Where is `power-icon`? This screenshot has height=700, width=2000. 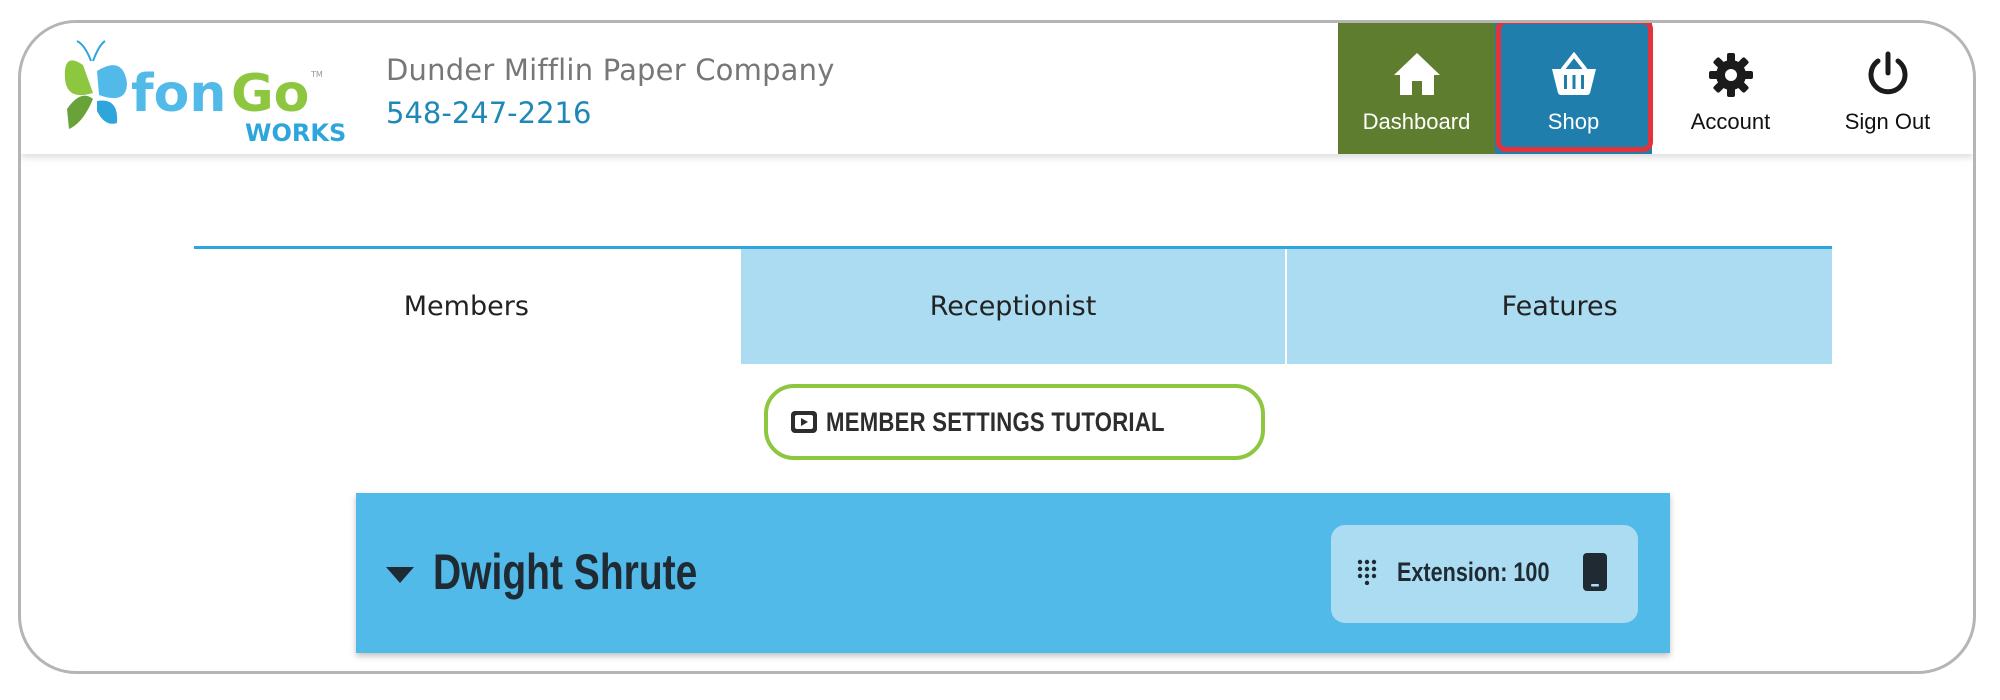 power-icon is located at coordinates (1888, 75).